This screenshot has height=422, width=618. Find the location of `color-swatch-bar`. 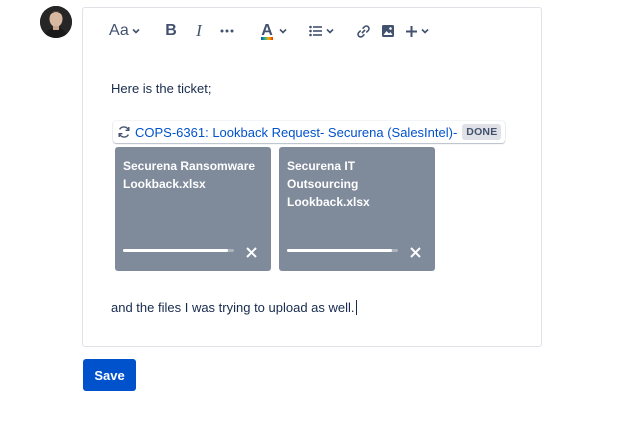

color-swatch-bar is located at coordinates (266, 38).